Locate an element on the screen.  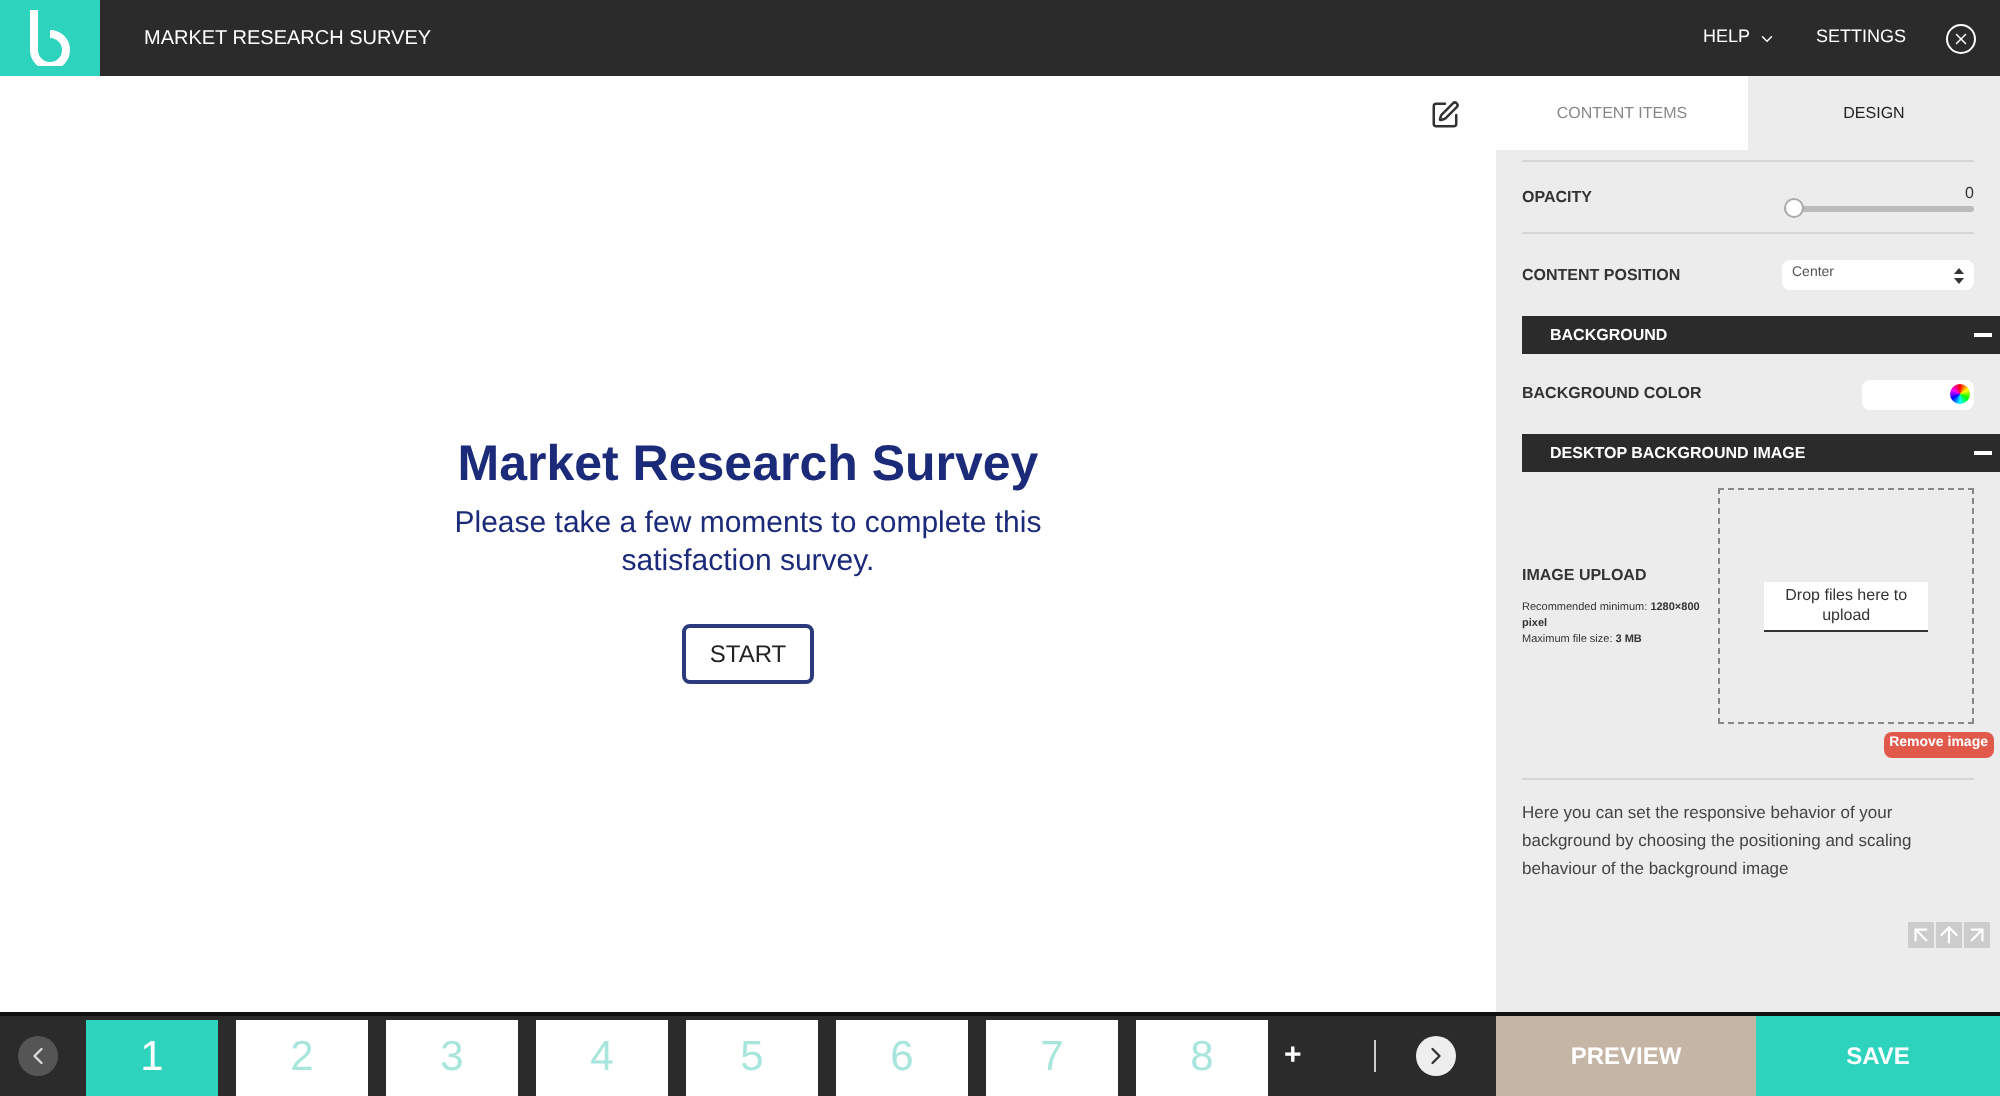
arrow-up-right-icon is located at coordinates (1977, 934).